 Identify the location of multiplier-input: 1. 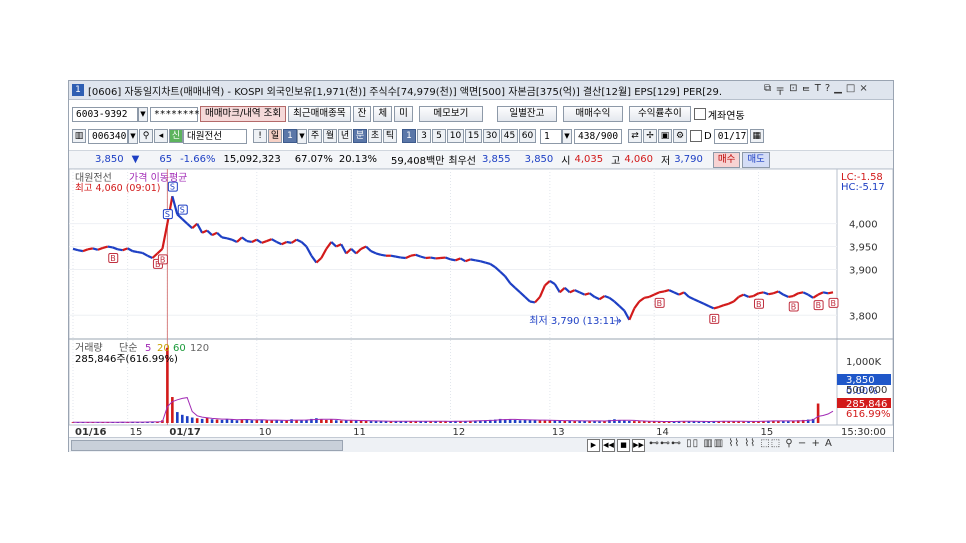
(551, 136).